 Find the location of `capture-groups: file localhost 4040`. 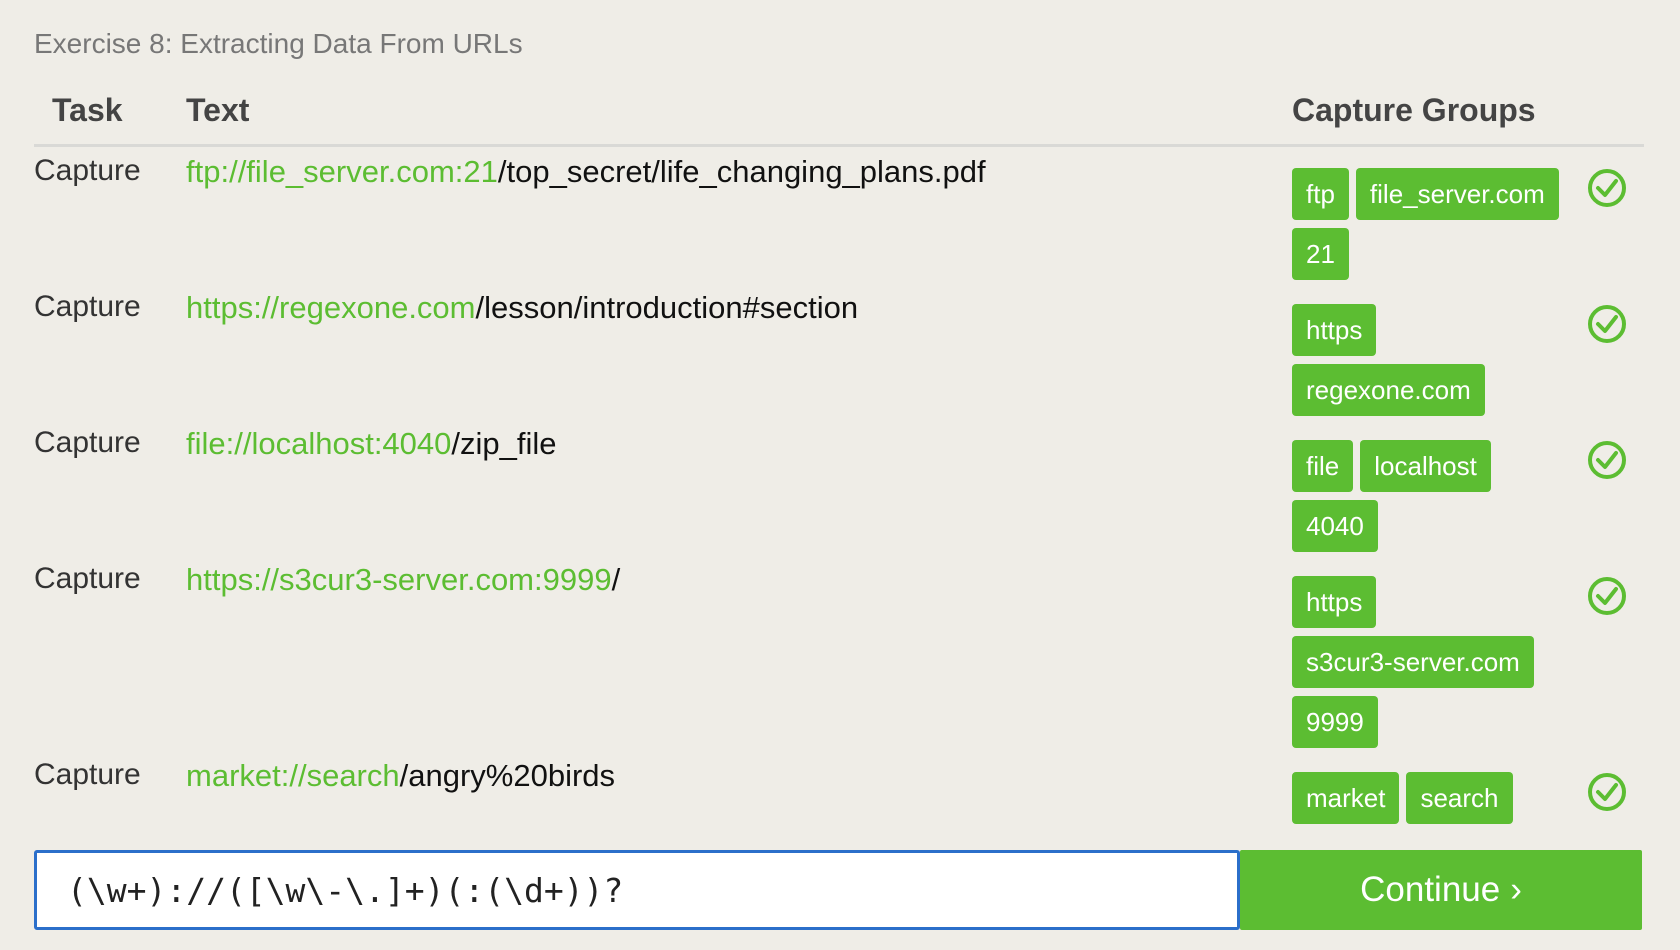

capture-groups: file localhost 4040 is located at coordinates (1437, 496).